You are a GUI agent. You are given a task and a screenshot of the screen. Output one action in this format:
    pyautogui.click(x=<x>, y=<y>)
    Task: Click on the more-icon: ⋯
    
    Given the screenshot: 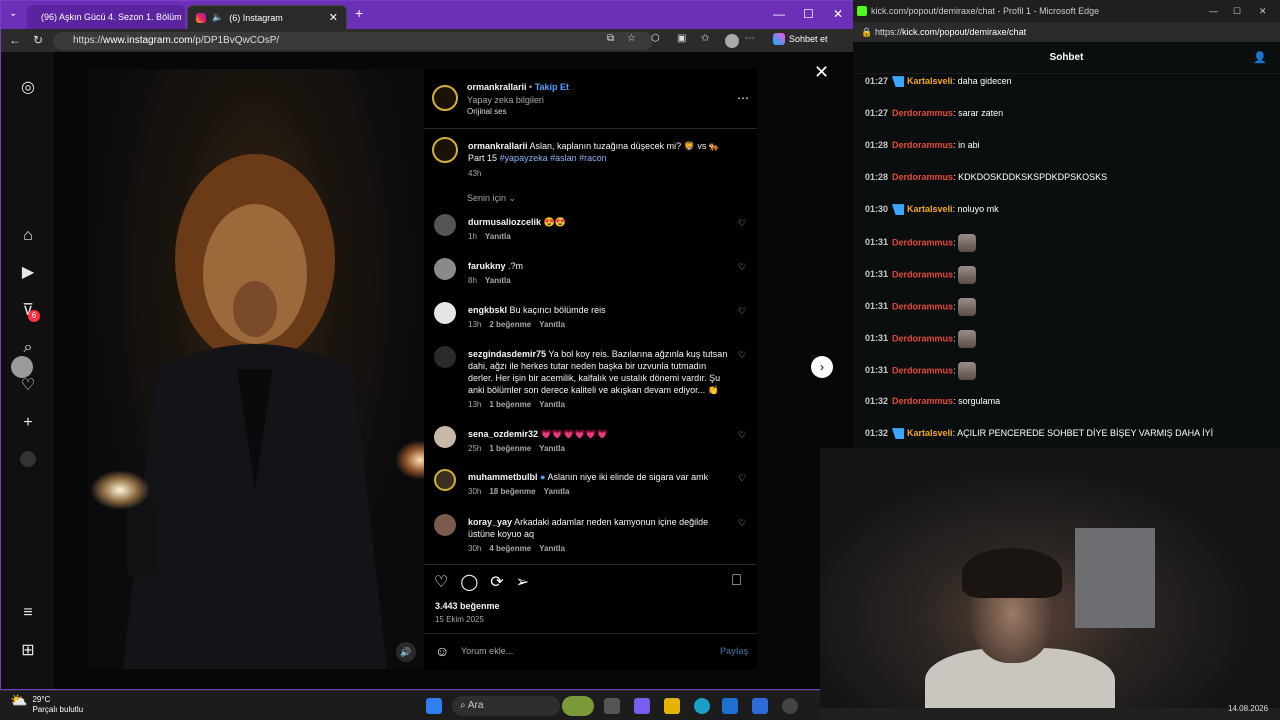 What is the action you would take?
    pyautogui.click(x=750, y=38)
    